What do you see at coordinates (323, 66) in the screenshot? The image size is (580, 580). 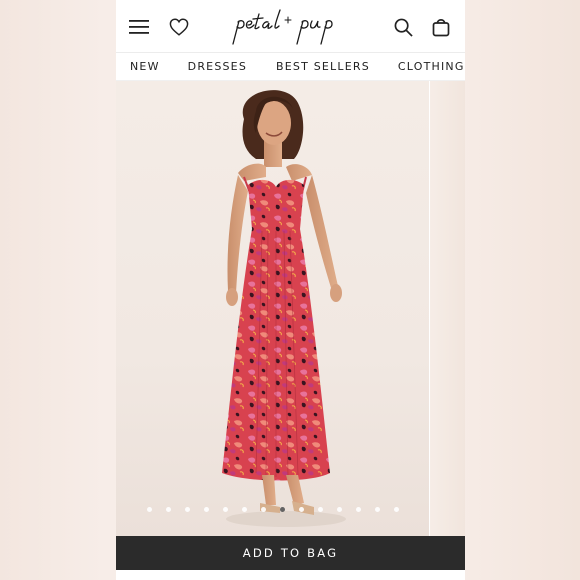 I see `nav-item-best-sellers: BEST SELLERS` at bounding box center [323, 66].